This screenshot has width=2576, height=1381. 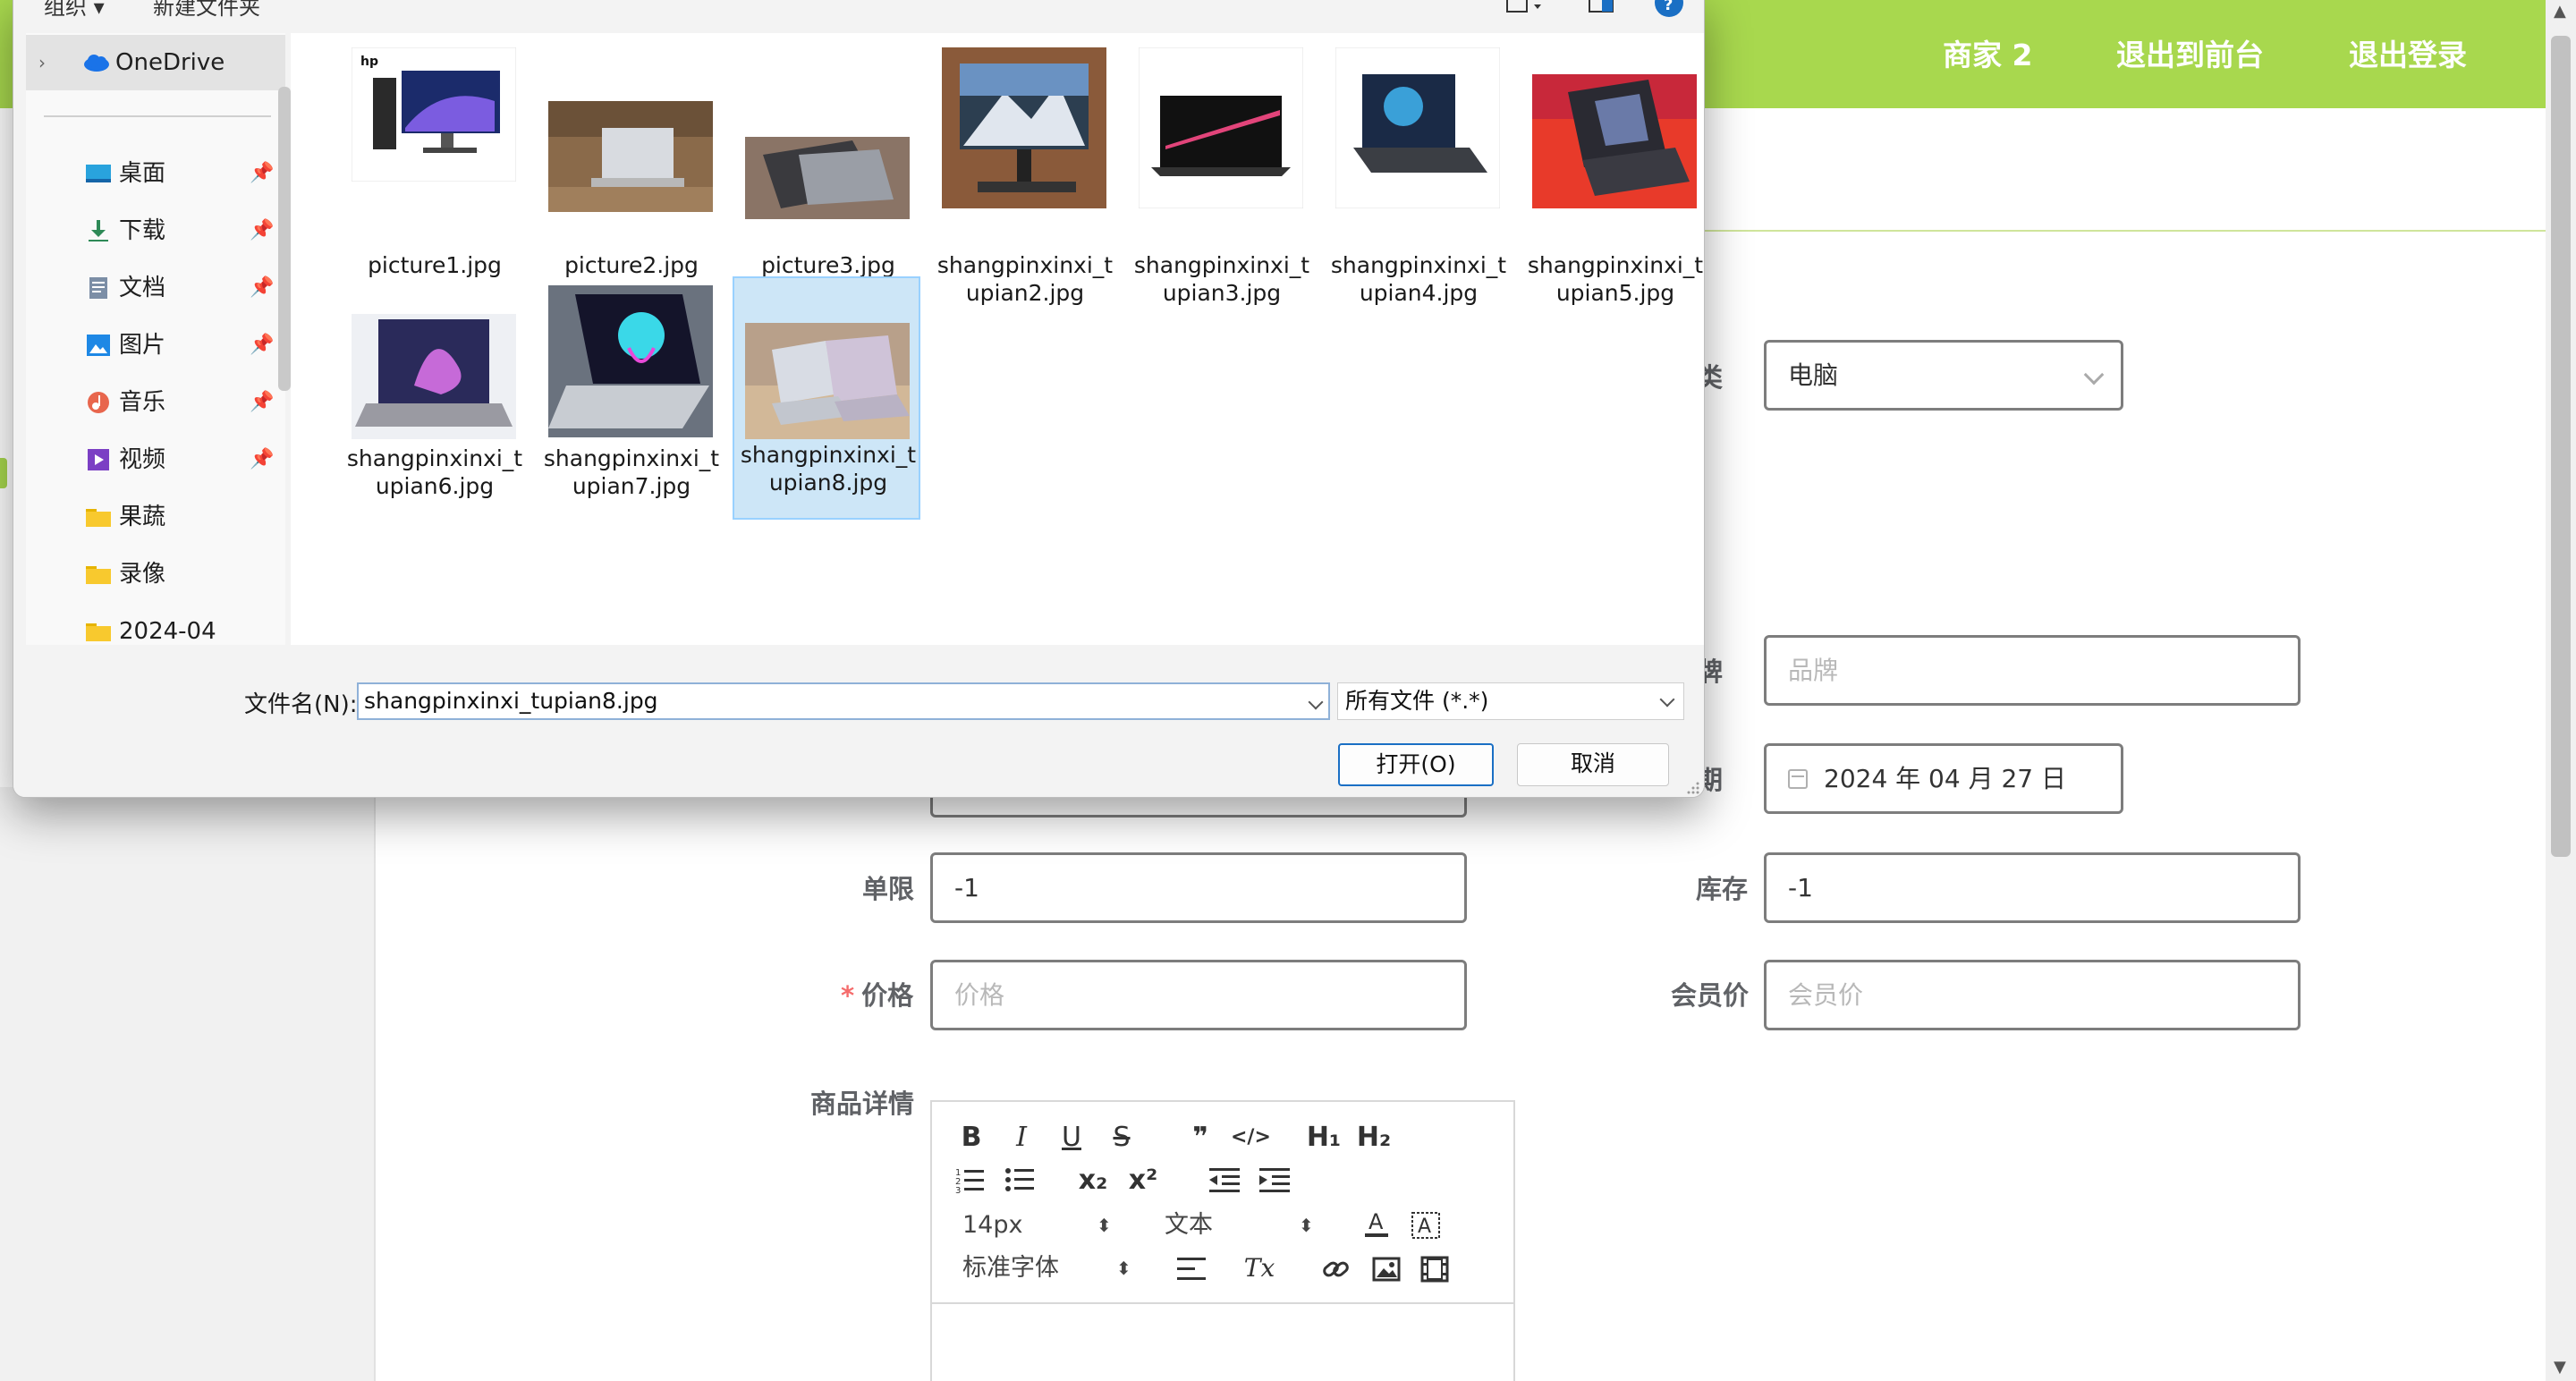 I want to click on code-block-icon: </>, so click(x=1251, y=1138).